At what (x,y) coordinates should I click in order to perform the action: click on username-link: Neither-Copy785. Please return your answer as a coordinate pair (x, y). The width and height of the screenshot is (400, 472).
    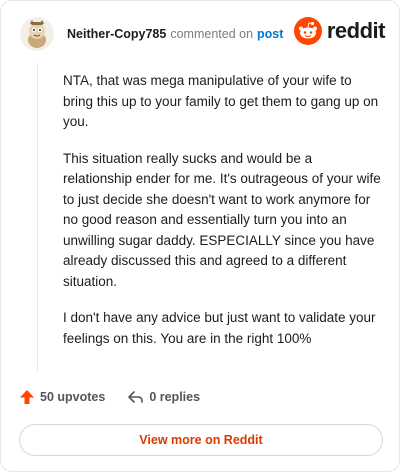
    Looking at the image, I should click on (116, 34).